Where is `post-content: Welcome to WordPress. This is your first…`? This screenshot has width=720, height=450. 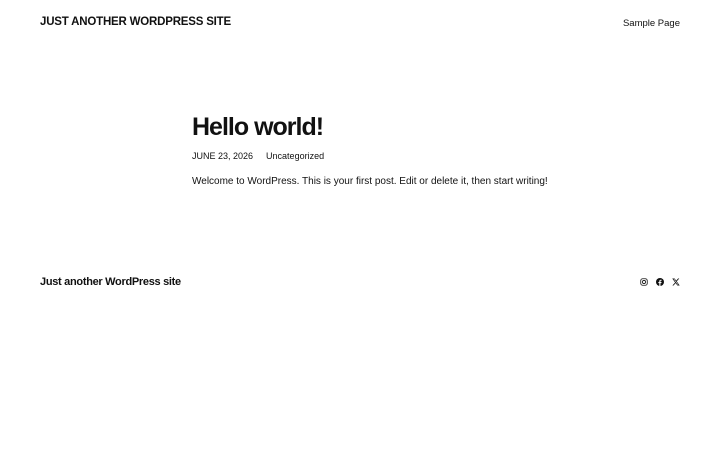 post-content: Welcome to WordPress. This is your first… is located at coordinates (370, 181).